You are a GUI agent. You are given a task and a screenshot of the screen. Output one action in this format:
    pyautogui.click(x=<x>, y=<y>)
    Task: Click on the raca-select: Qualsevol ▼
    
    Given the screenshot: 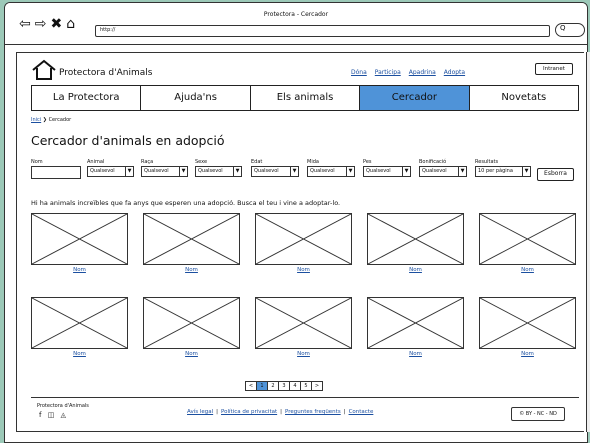 What is the action you would take?
    pyautogui.click(x=164, y=171)
    